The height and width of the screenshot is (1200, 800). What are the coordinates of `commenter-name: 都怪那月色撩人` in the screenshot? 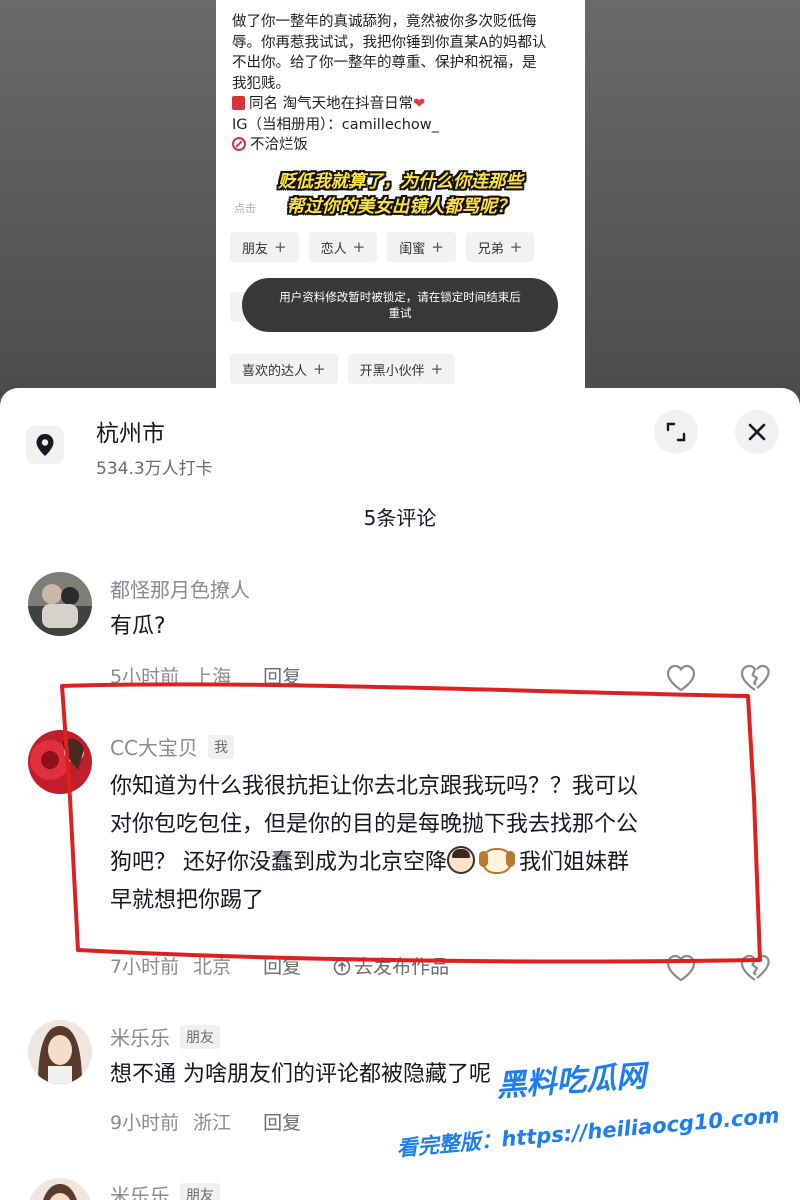 It's located at (180, 588).